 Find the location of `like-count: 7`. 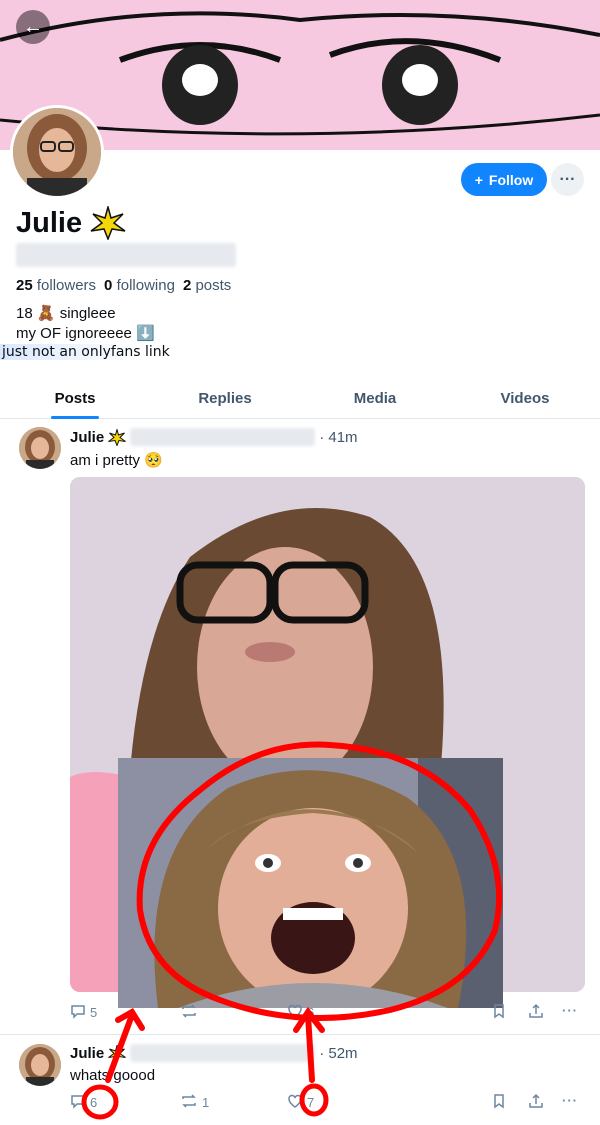

like-count: 7 is located at coordinates (311, 1102).